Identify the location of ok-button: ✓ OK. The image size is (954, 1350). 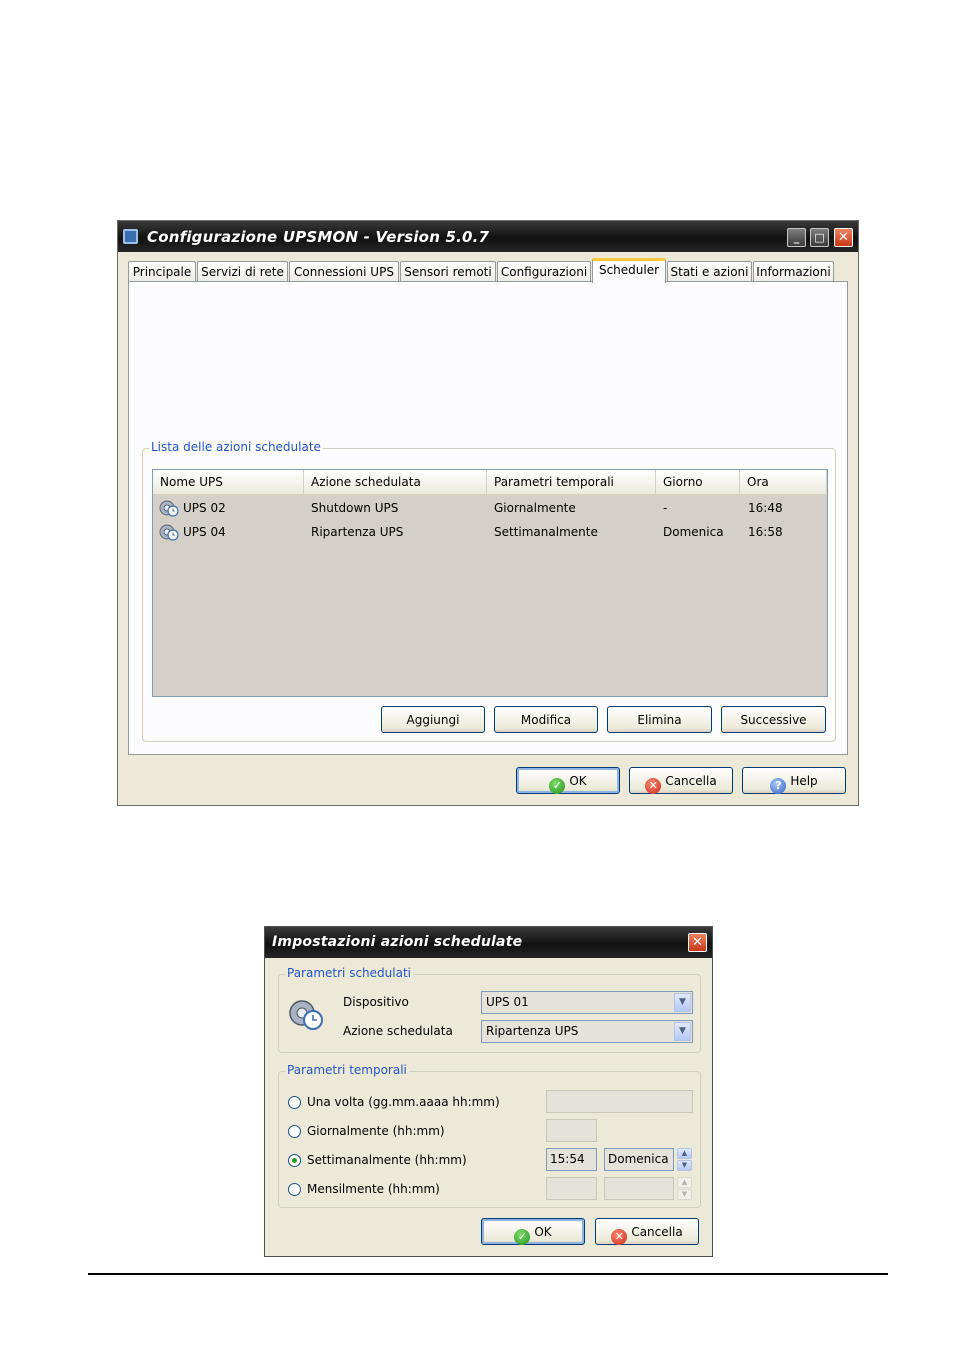
(568, 780).